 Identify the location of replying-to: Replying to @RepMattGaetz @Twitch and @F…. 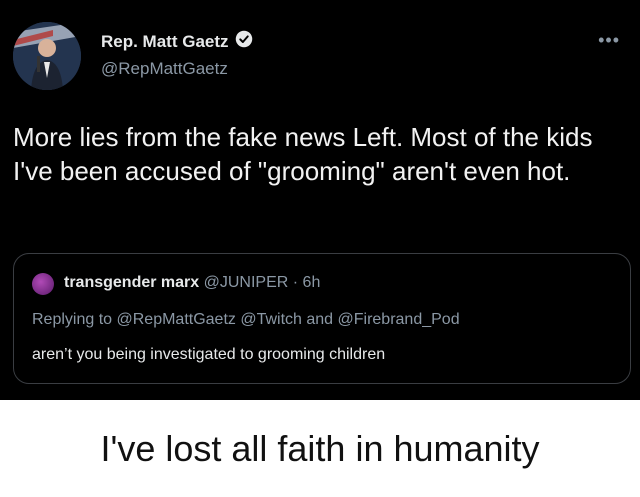
(246, 319).